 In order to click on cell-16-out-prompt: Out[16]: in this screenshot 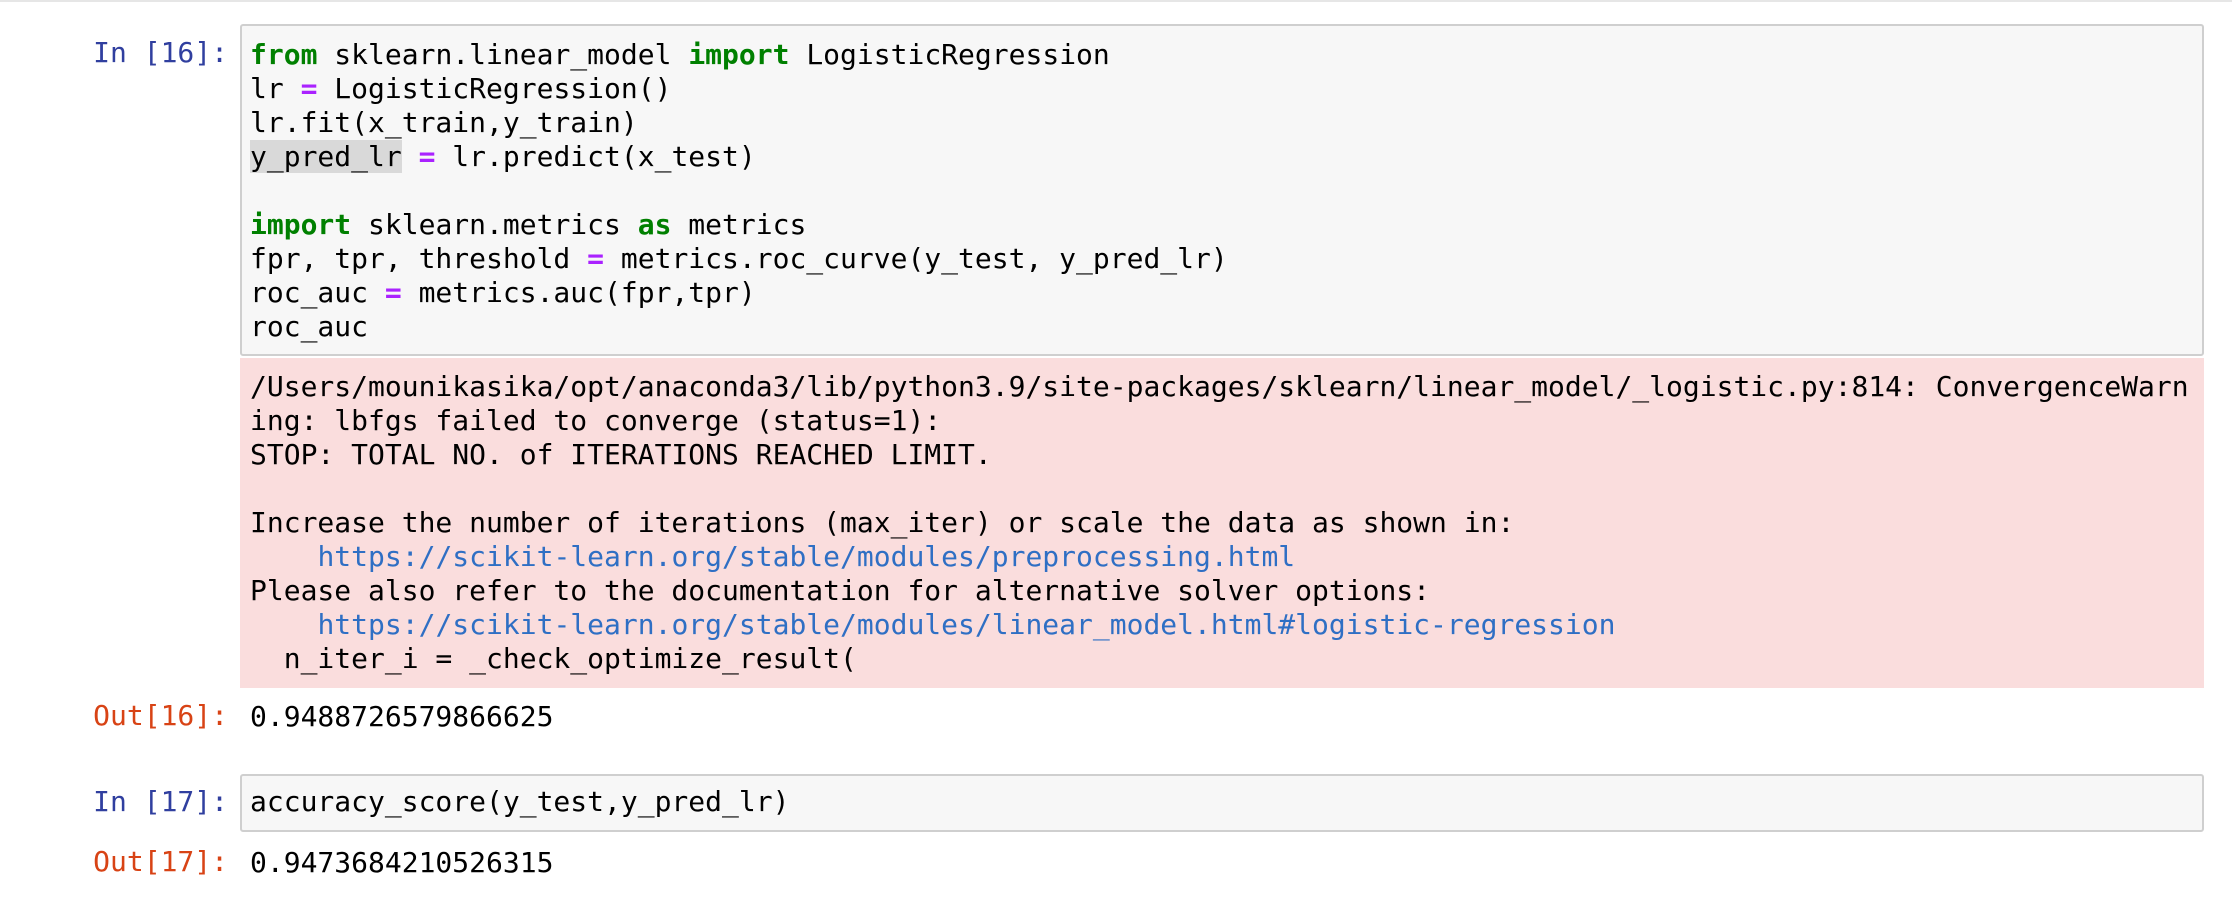, I will do `click(160, 715)`.